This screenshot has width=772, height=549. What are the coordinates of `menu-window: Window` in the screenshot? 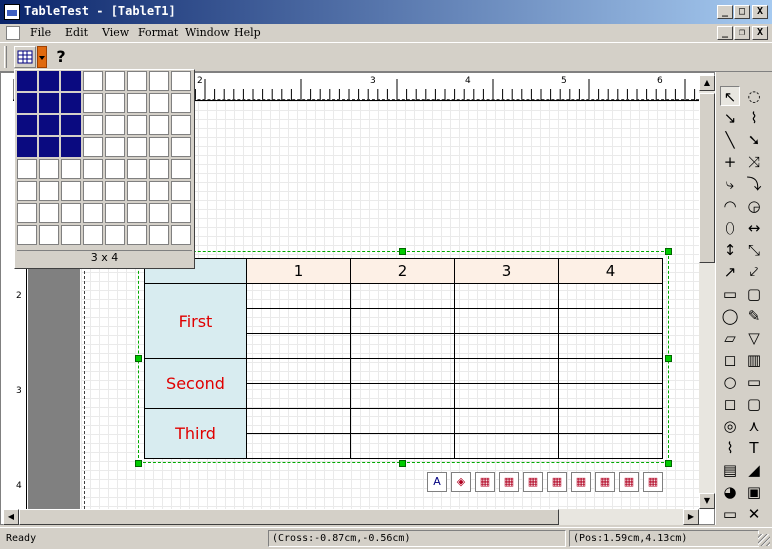 It's located at (207, 32).